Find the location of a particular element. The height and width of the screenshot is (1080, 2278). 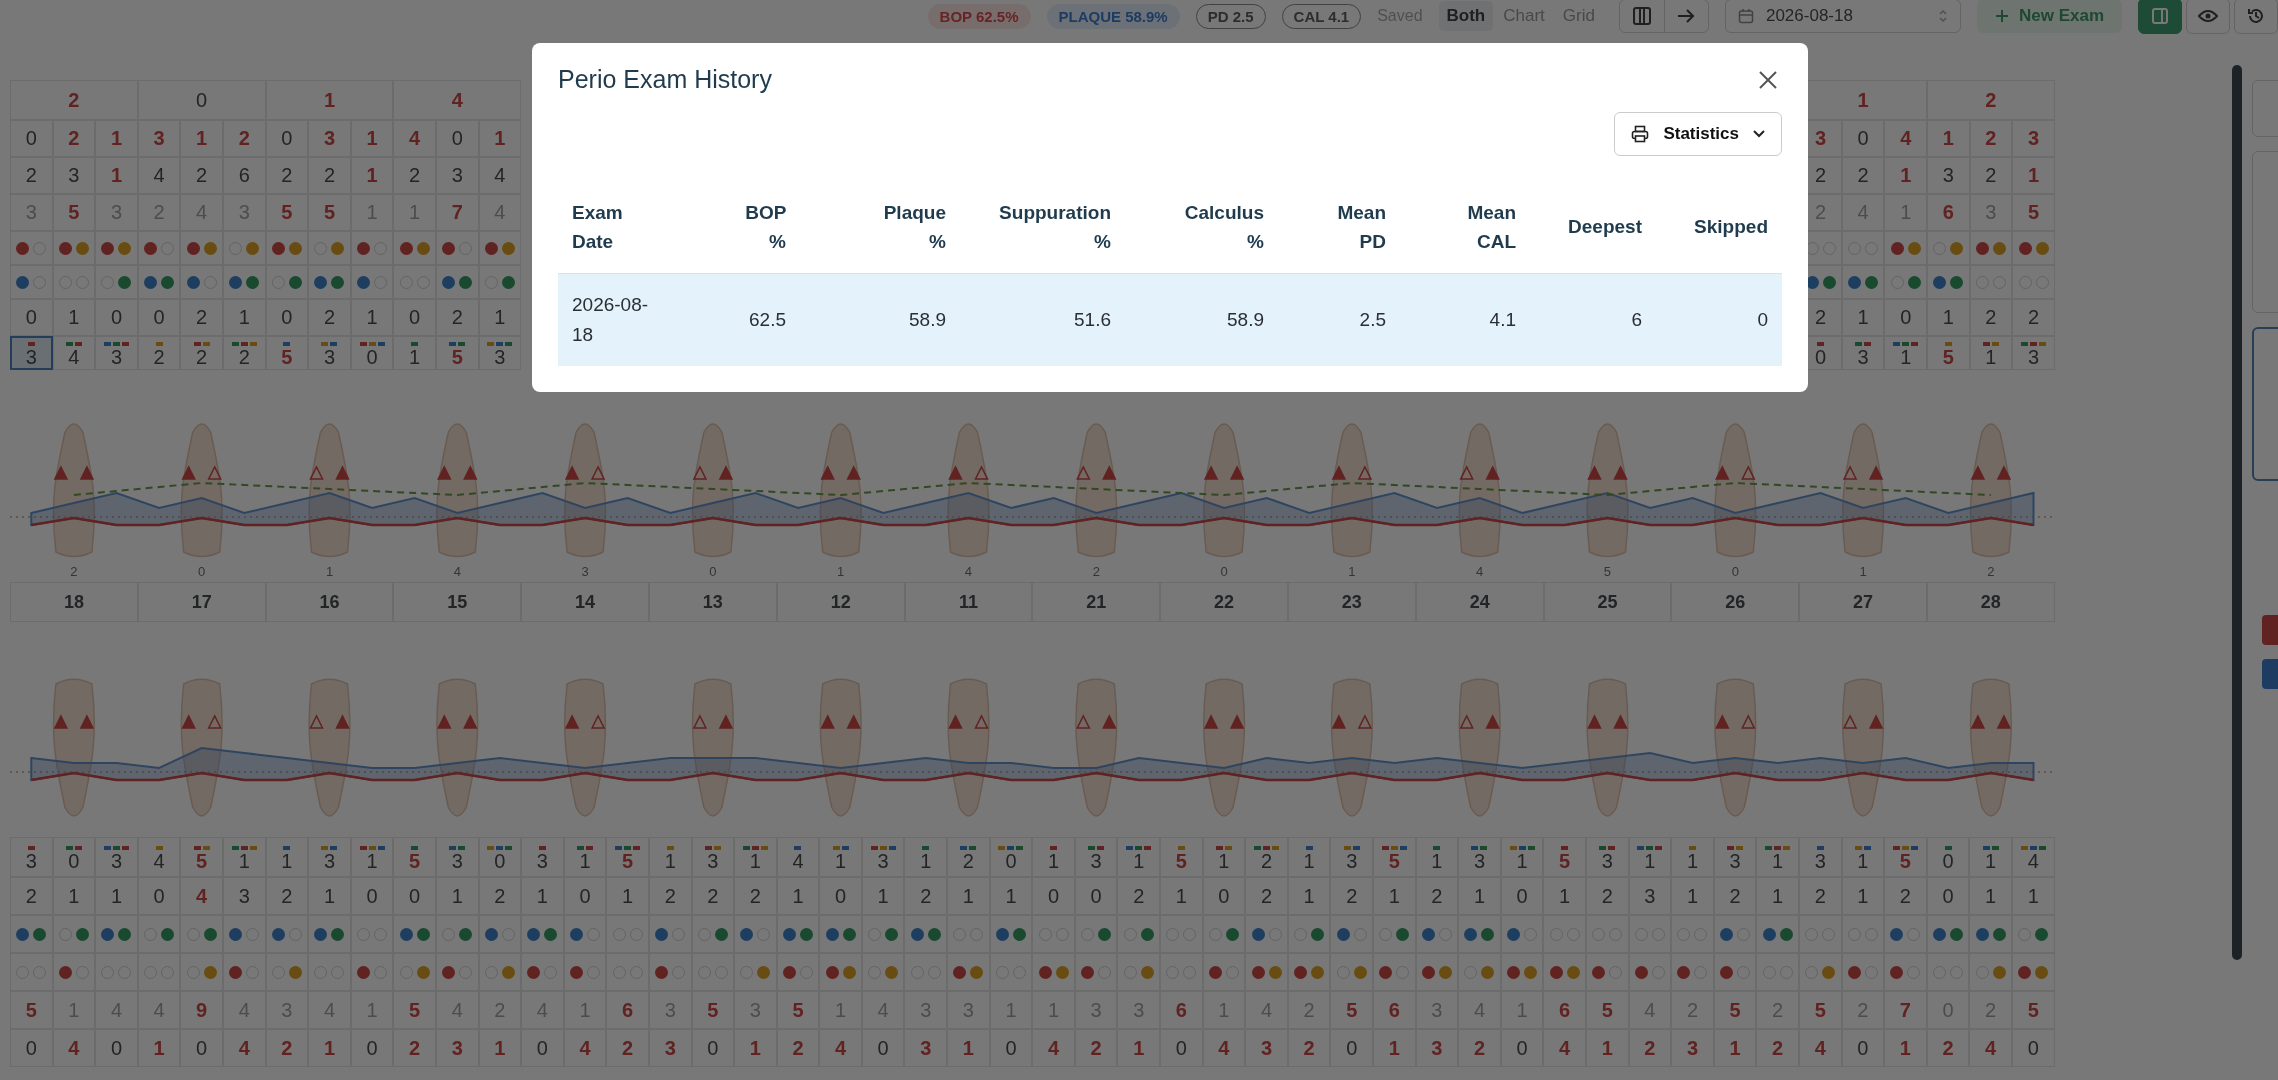

tooth-number: 22 is located at coordinates (1224, 602).